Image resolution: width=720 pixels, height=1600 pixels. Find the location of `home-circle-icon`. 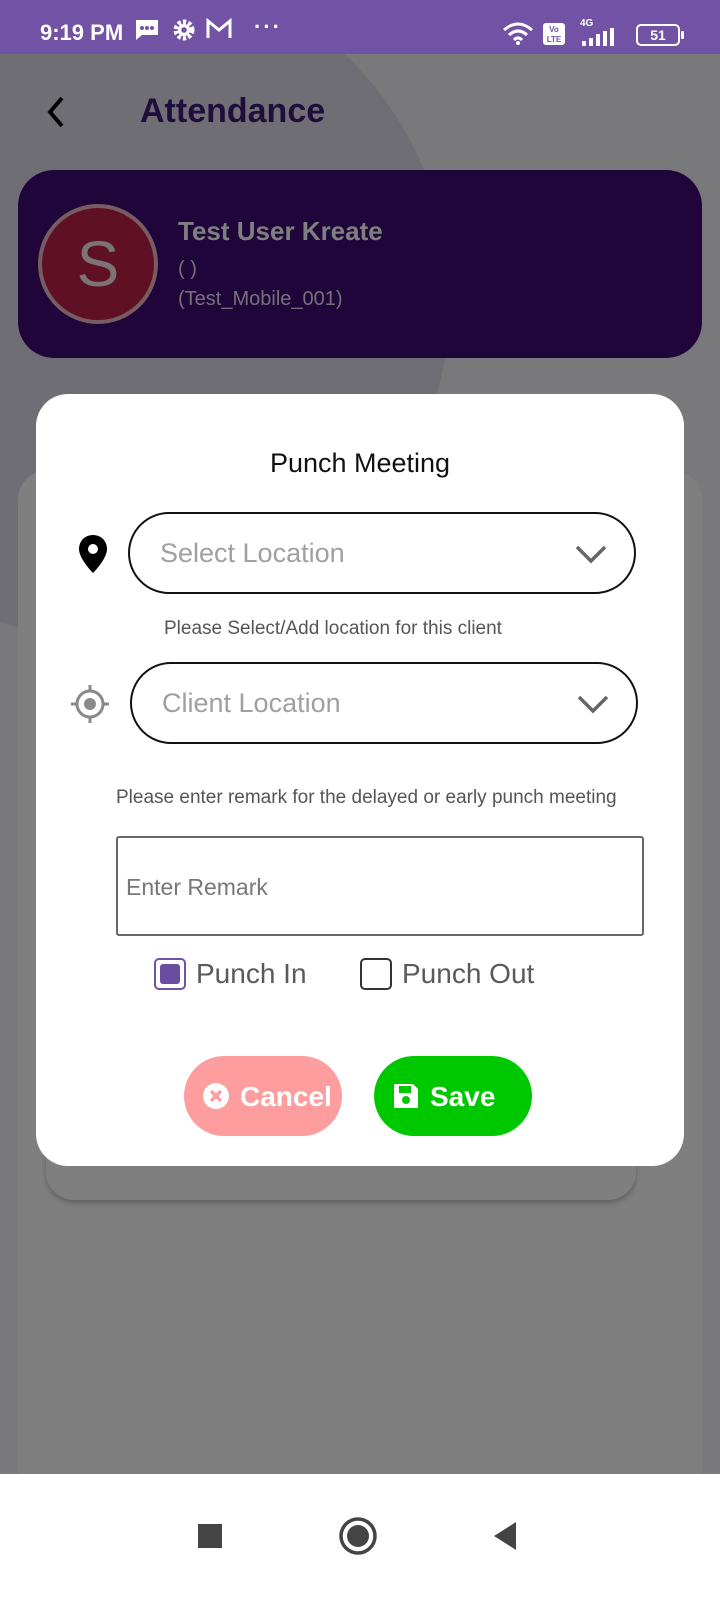

home-circle-icon is located at coordinates (358, 1536).